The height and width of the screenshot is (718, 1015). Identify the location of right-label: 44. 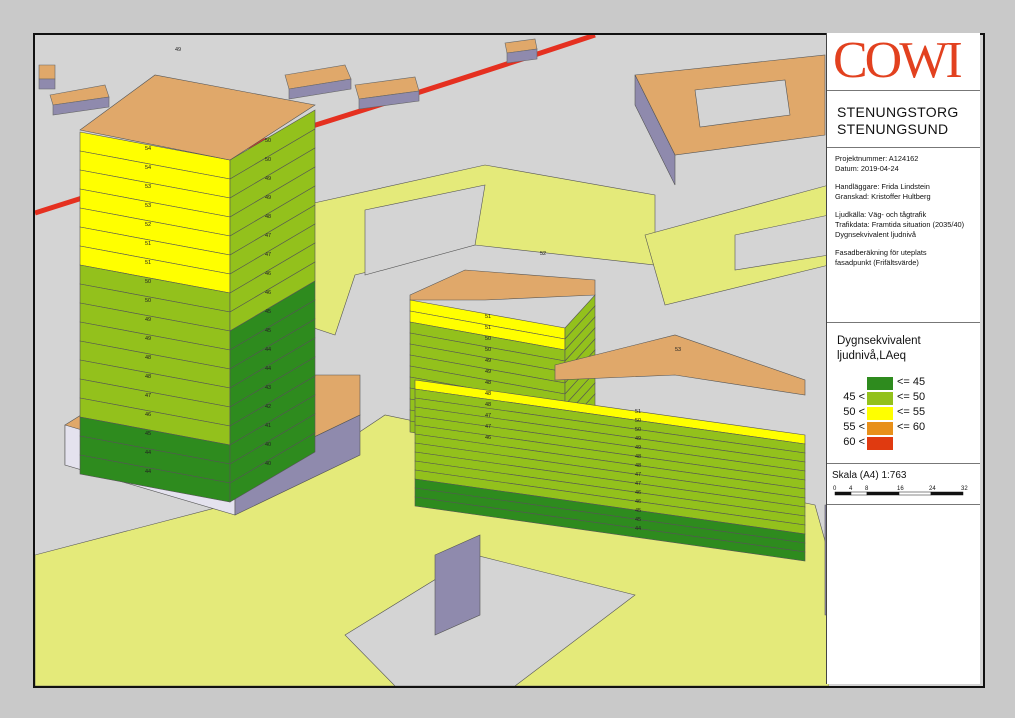
(638, 529).